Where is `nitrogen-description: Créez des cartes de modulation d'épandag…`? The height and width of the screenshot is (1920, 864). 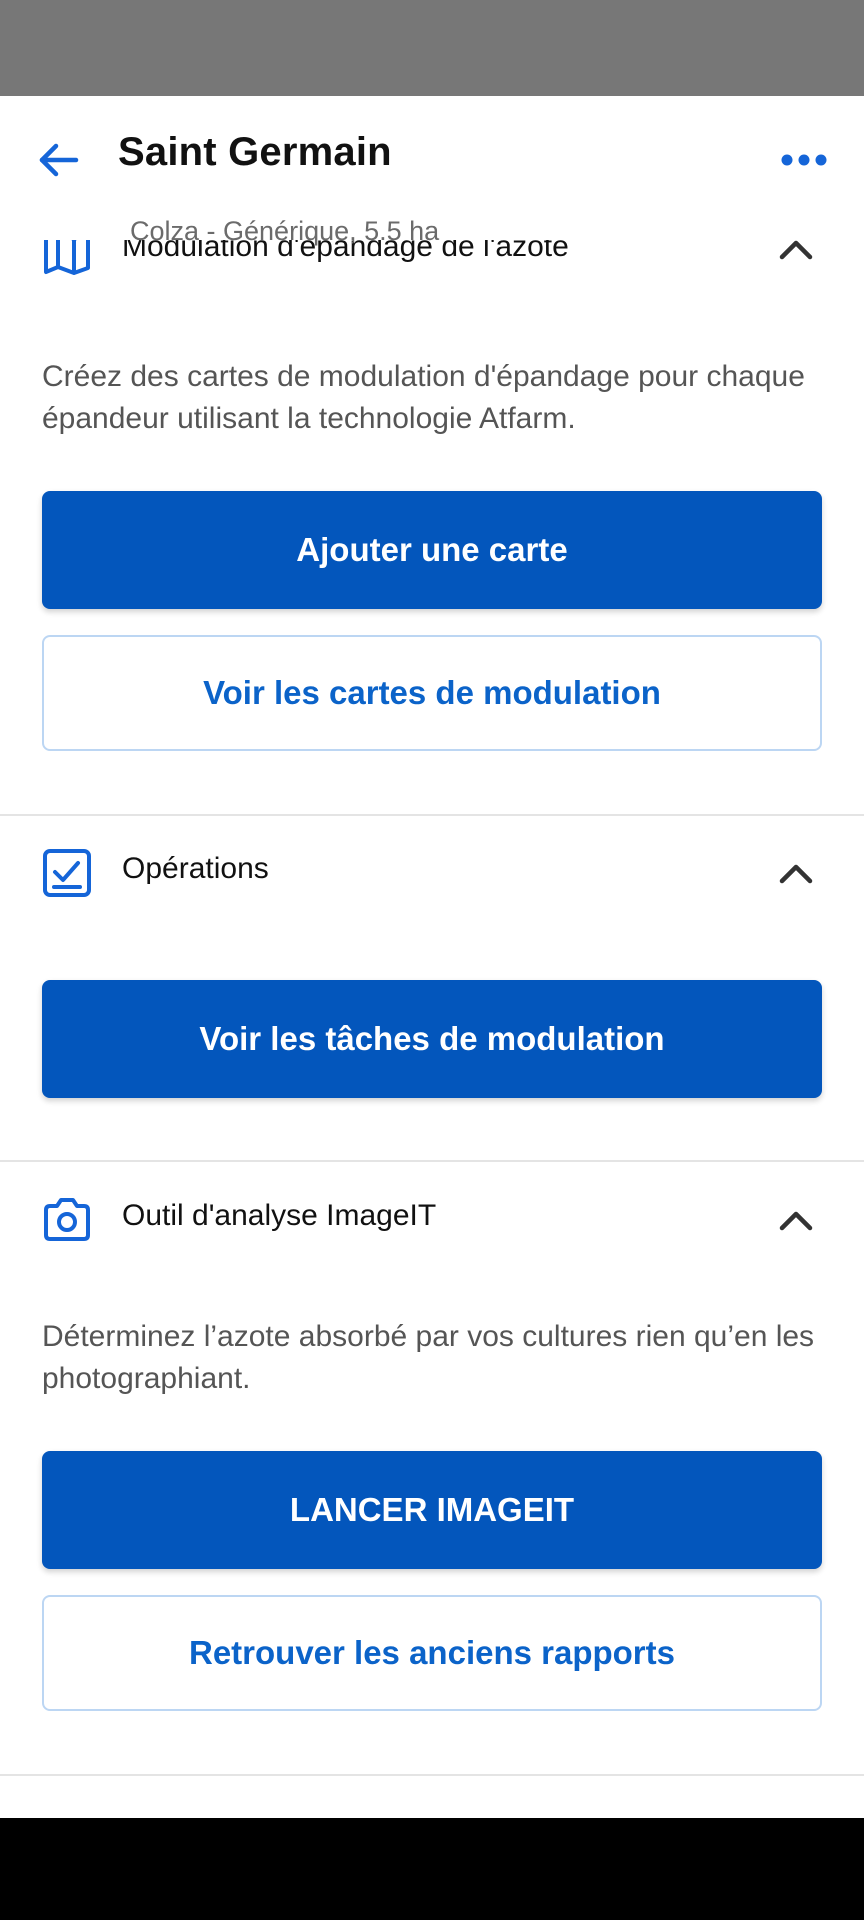
nitrogen-description: Créez des cartes de modulation d'épandag… is located at coordinates (423, 397).